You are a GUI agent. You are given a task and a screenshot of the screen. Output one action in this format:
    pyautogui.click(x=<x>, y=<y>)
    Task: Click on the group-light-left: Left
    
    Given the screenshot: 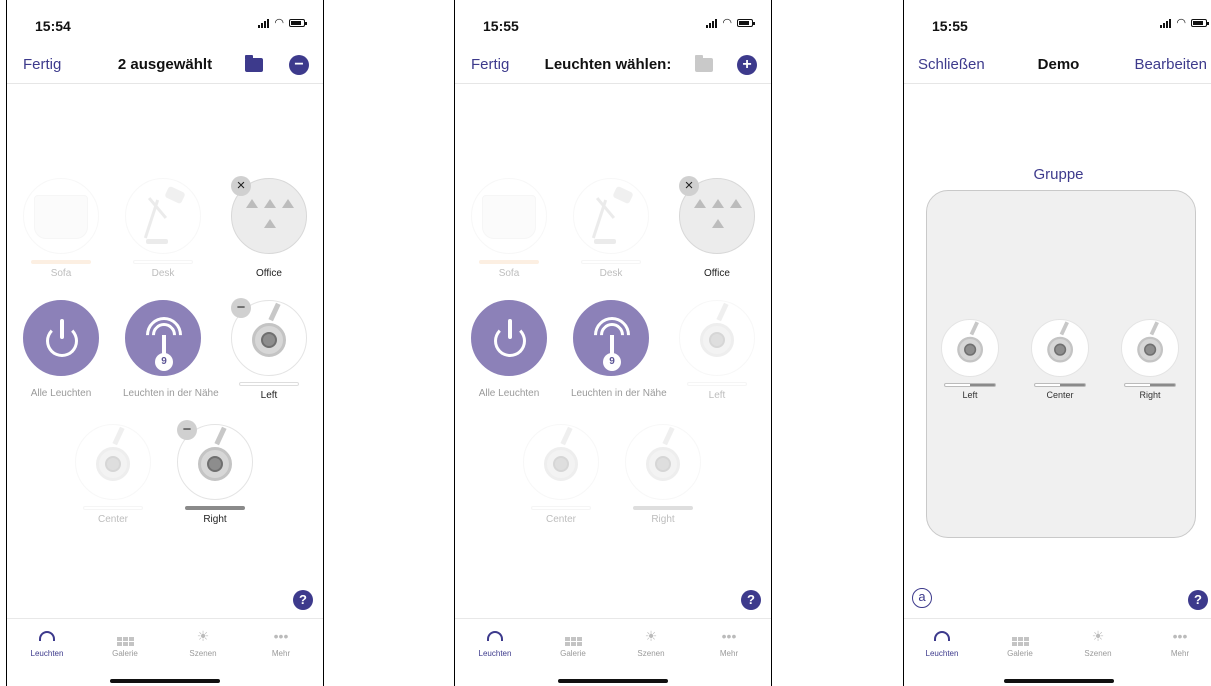 What is the action you would take?
    pyautogui.click(x=970, y=359)
    